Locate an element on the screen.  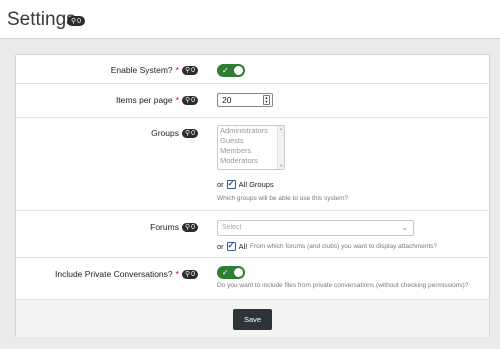
title-badge: ⚲ 0 is located at coordinates (76, 21).